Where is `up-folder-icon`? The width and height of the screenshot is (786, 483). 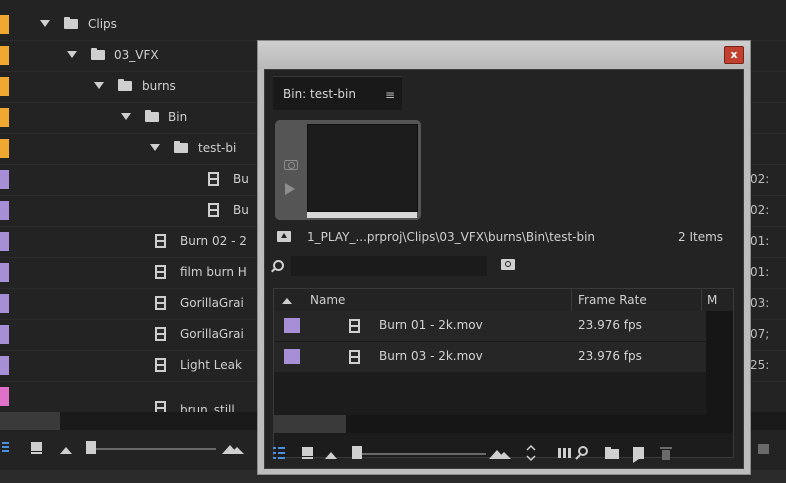
up-folder-icon is located at coordinates (284, 236).